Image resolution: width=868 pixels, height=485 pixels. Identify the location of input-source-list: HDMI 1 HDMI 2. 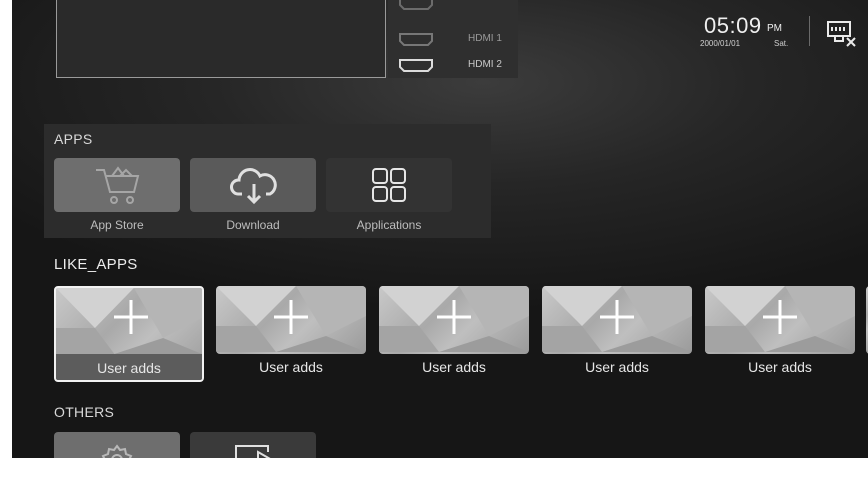
(453, 39).